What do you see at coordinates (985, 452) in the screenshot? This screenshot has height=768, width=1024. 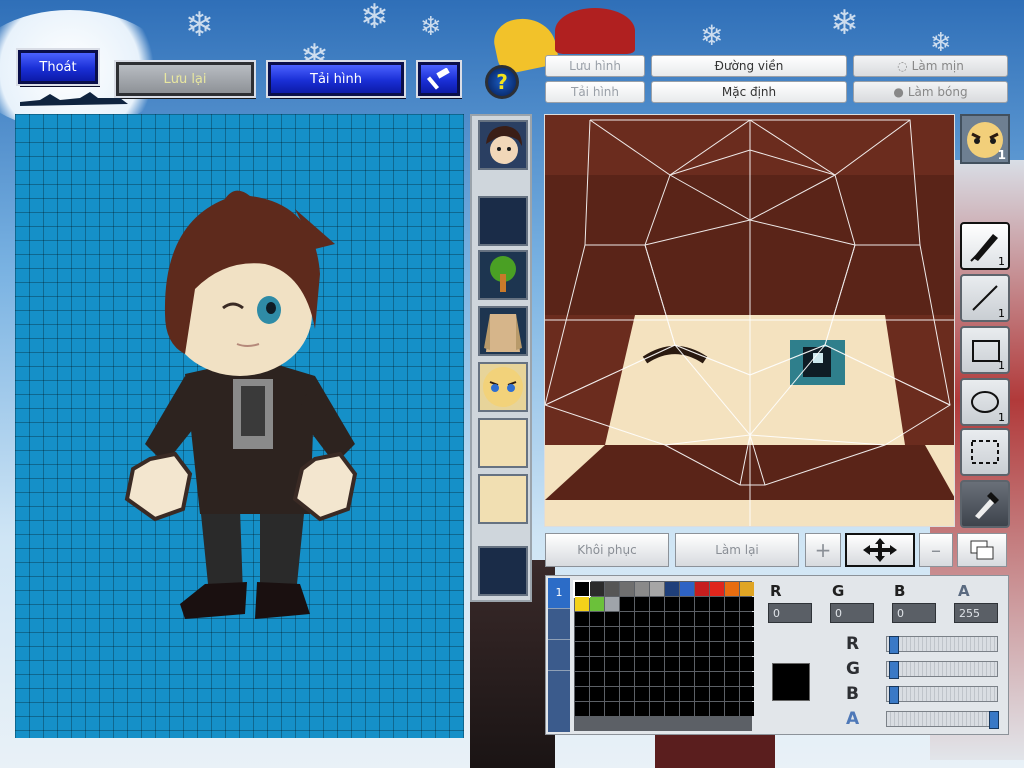 I see `select-tool` at bounding box center [985, 452].